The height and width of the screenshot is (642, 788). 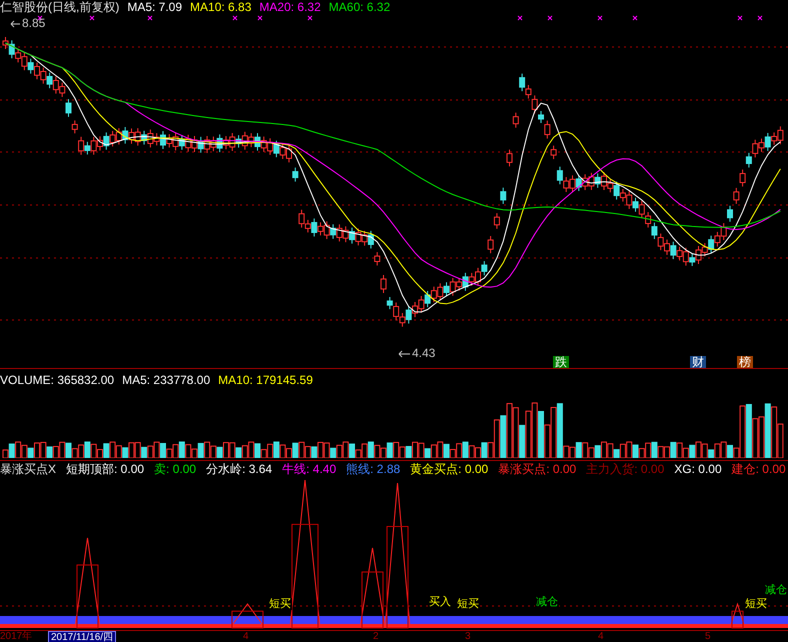 What do you see at coordinates (175, 469) in the screenshot?
I see `indicator-value: 卖: 0.00` at bounding box center [175, 469].